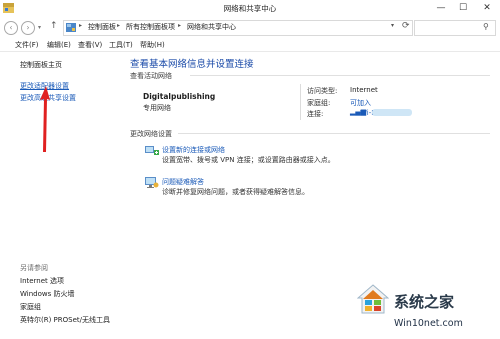  I want to click on minimize-button: —, so click(441, 8).